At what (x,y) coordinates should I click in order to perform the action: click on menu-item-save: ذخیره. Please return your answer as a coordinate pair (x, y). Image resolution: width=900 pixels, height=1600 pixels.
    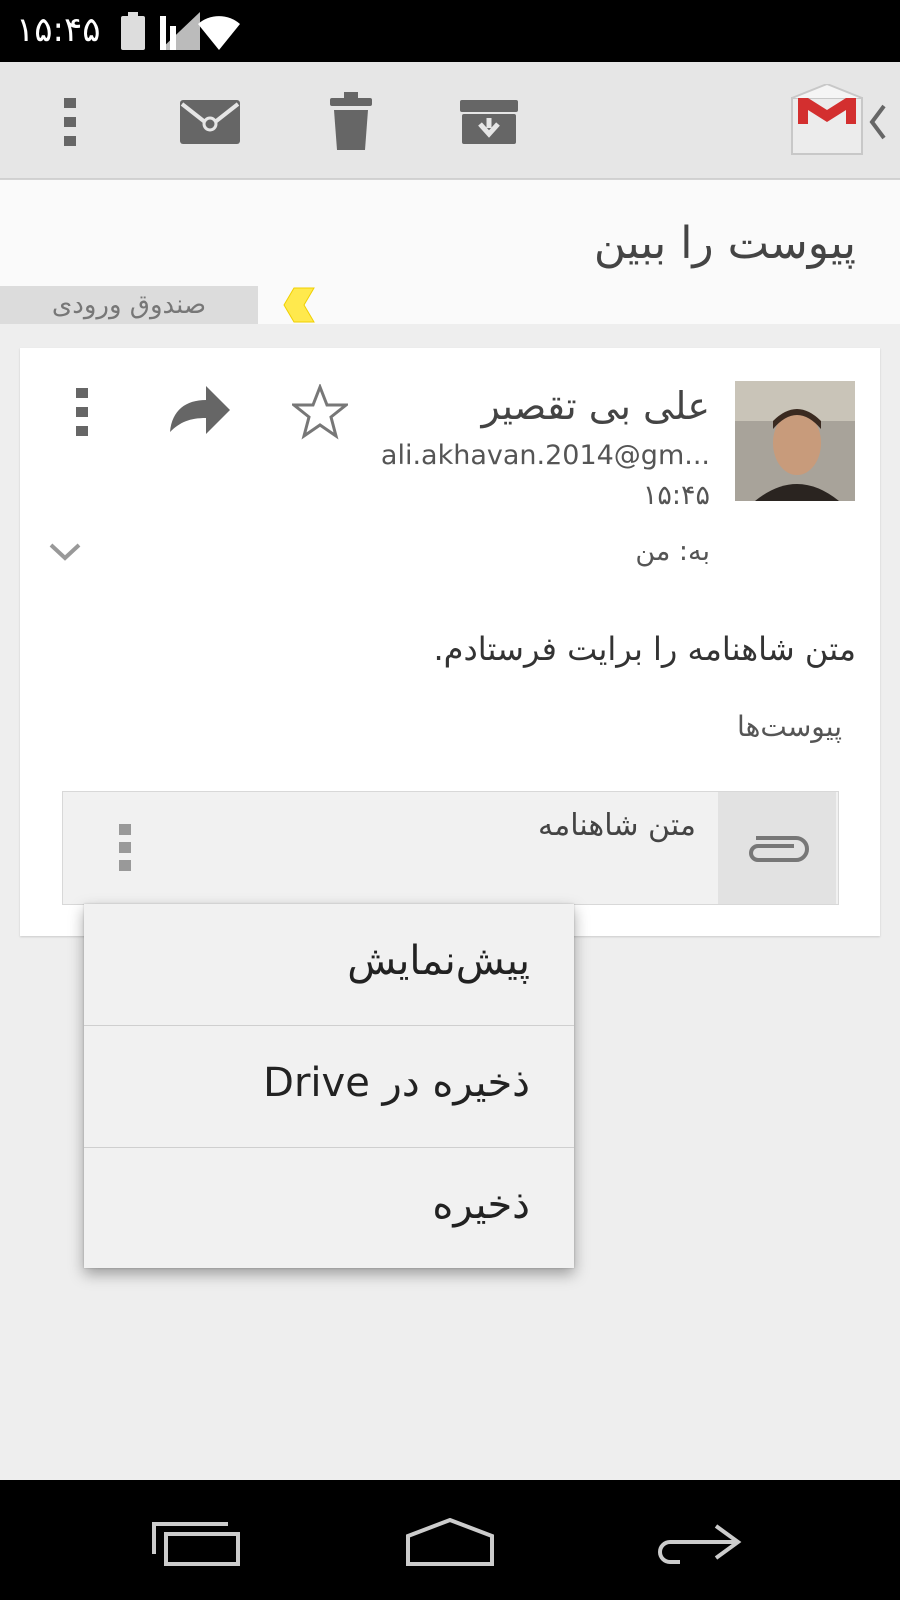
    Looking at the image, I should click on (329, 1208).